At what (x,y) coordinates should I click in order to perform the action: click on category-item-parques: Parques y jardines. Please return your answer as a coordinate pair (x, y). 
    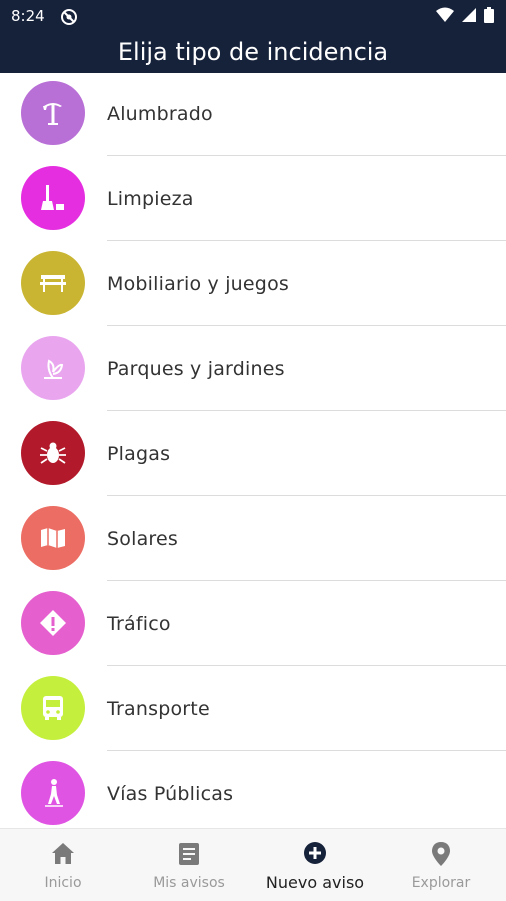
    Looking at the image, I should click on (253, 370).